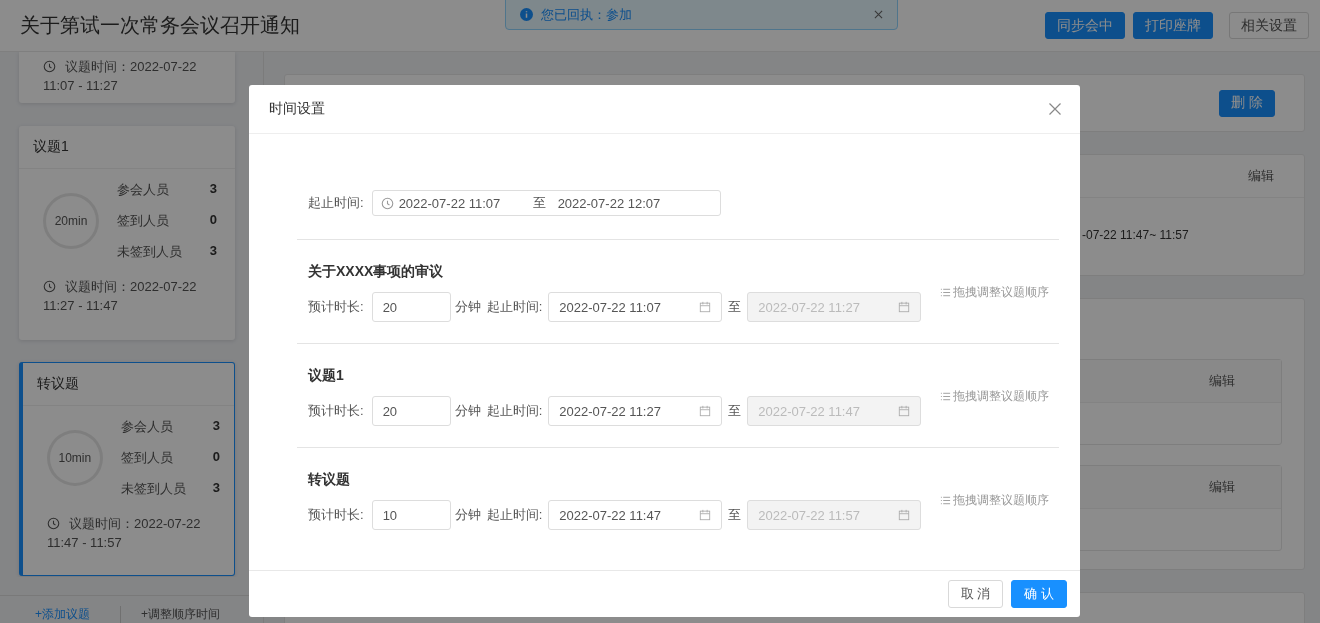  What do you see at coordinates (127, 469) in the screenshot?
I see `topic-card: 转议题 10min 参会人员 3 签到人员 0 未签到人员 3 议题时间：2022-07-22 11:47 - 11:57` at bounding box center [127, 469].